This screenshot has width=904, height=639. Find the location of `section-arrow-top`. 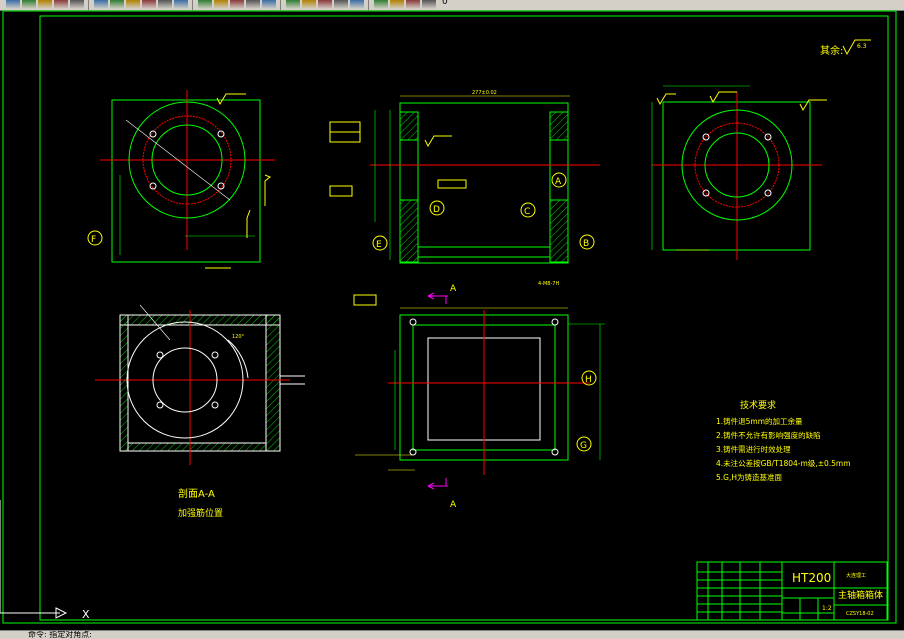

section-arrow-top is located at coordinates (437, 296).